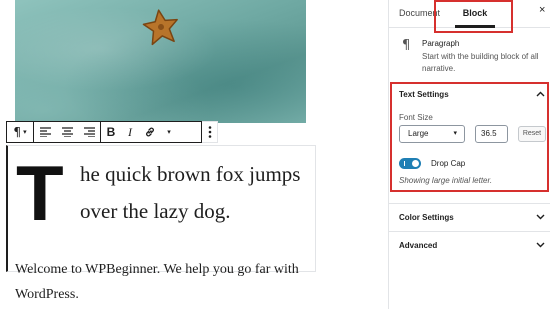  Describe the element at coordinates (426, 217) in the screenshot. I see `color-settings-title: Color Settings` at that location.